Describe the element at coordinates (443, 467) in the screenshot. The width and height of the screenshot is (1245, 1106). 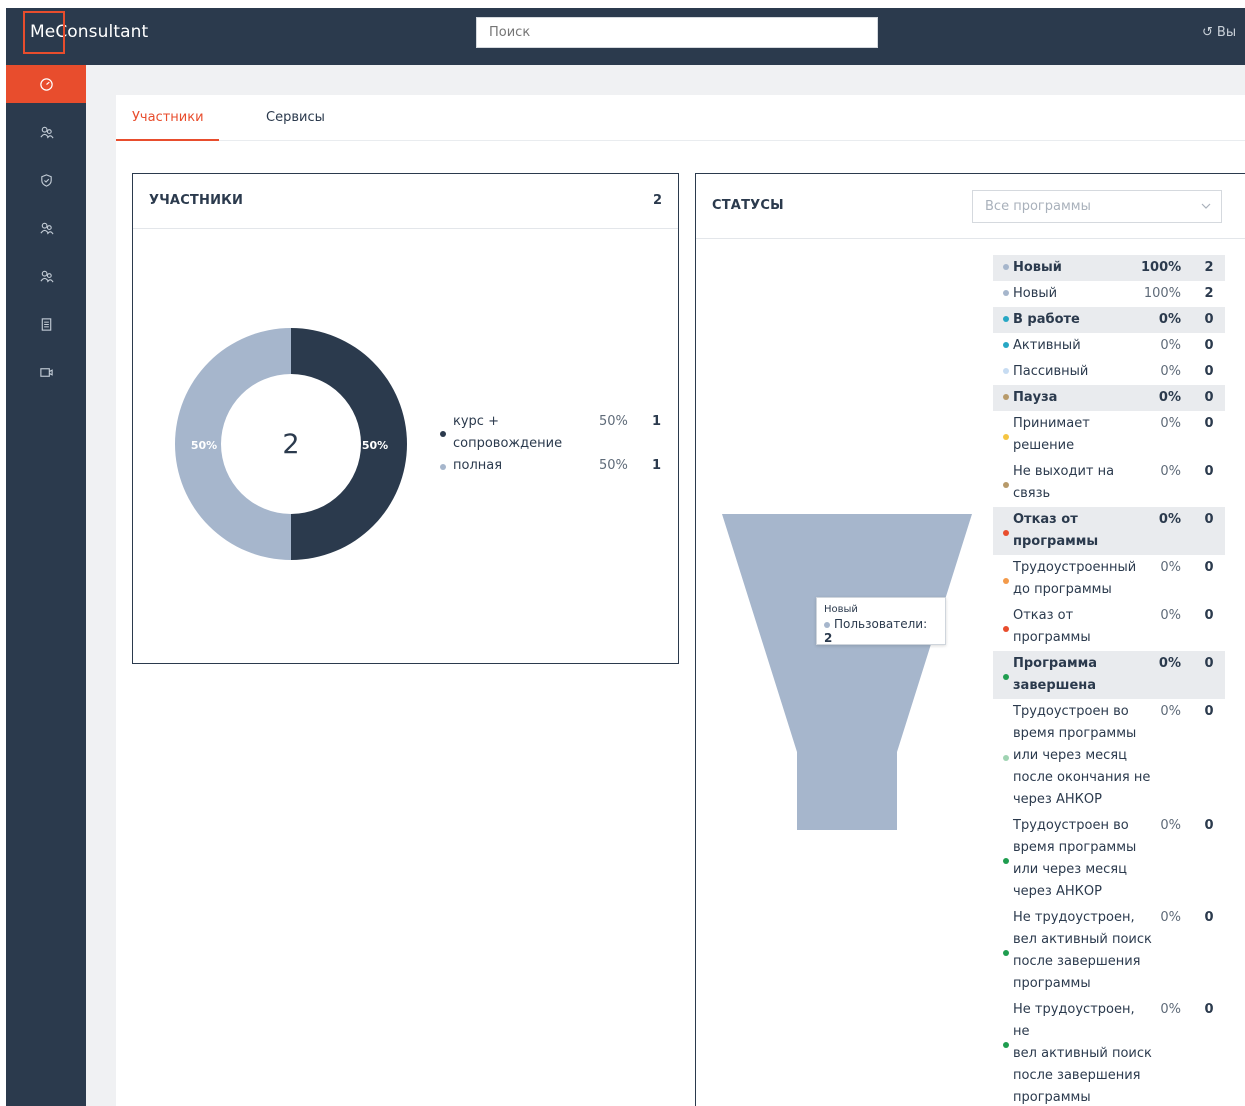
I see `legend-dot-full` at that location.